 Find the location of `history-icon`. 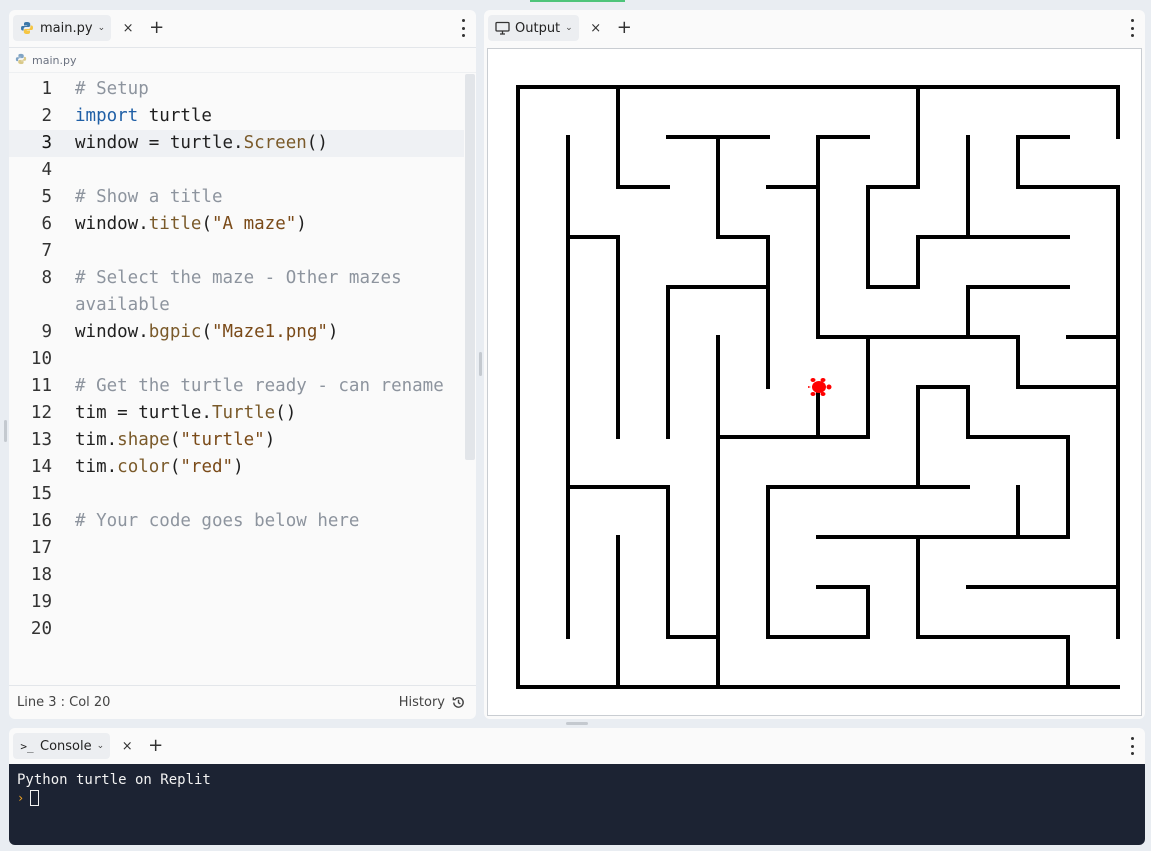

history-icon is located at coordinates (458, 702).